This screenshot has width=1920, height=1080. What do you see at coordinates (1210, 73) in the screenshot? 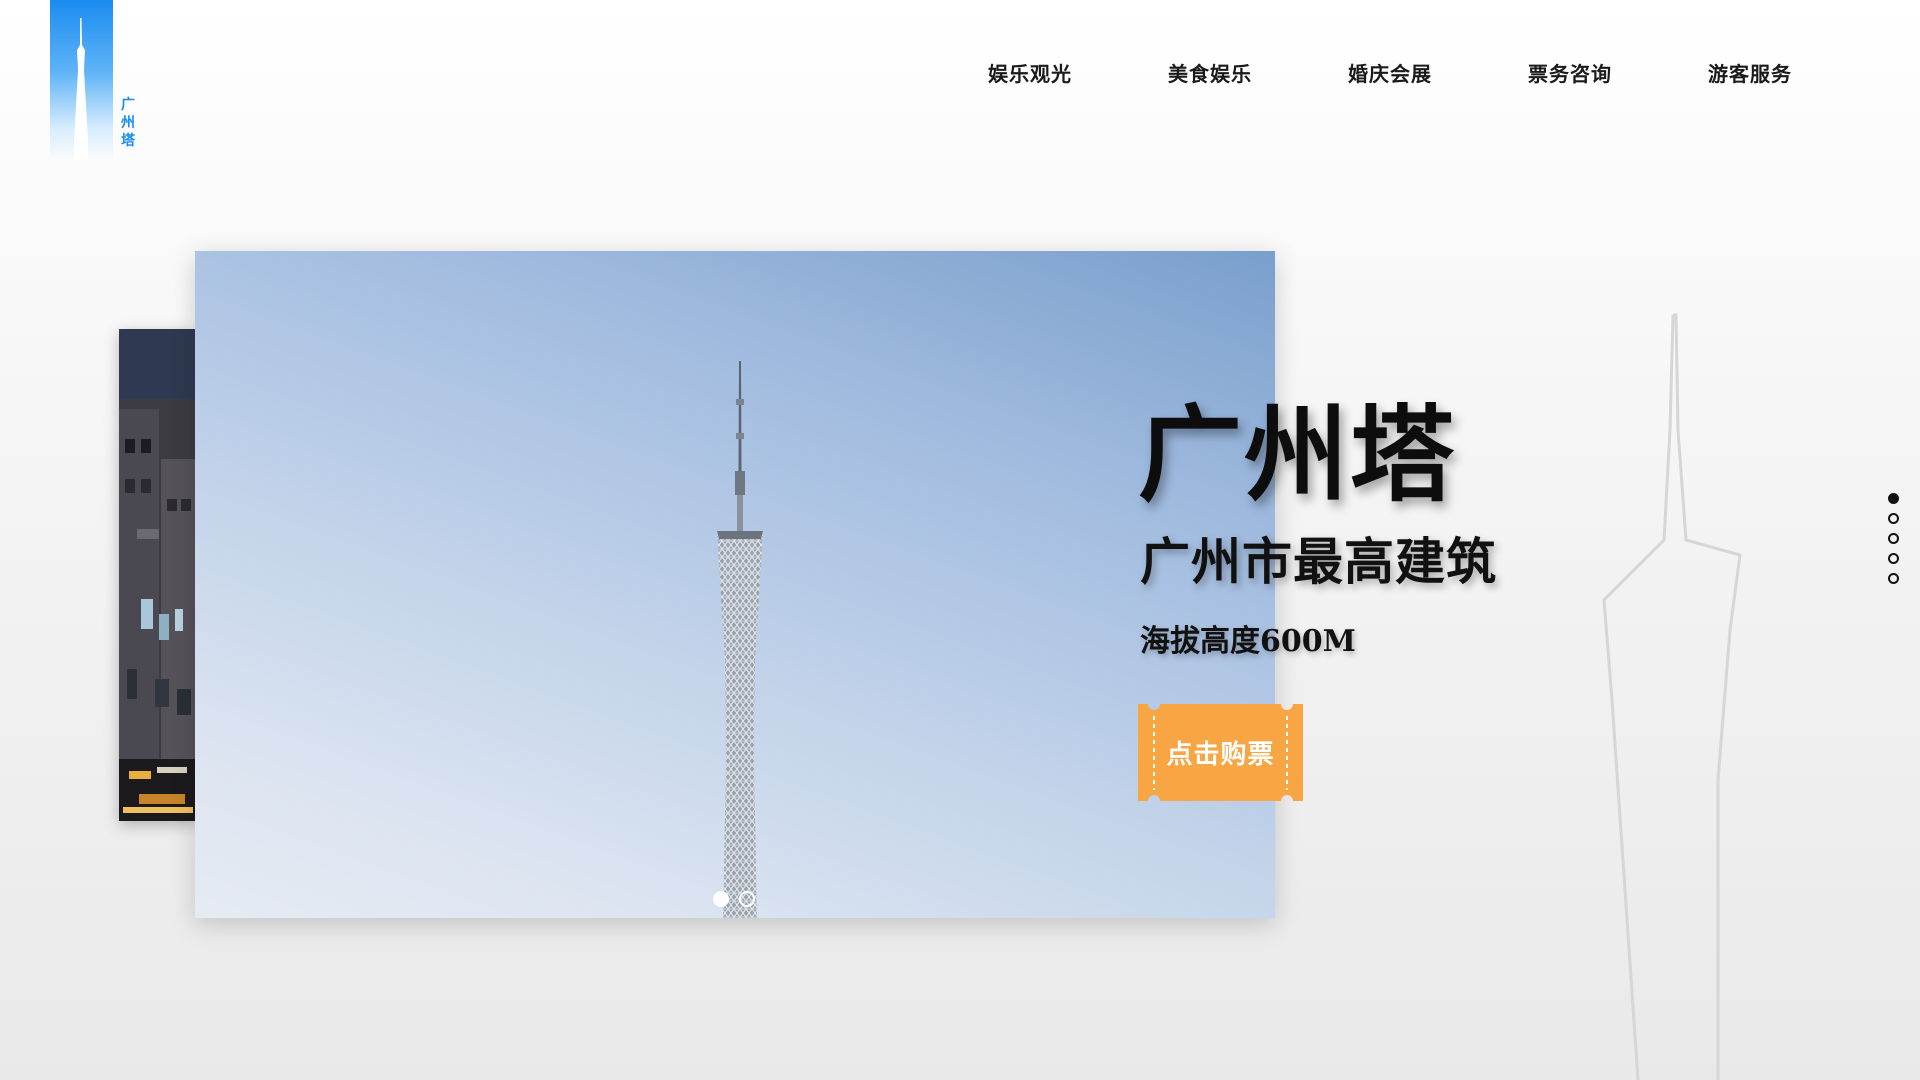
I see `nav-item-food: 美食娱乐` at bounding box center [1210, 73].